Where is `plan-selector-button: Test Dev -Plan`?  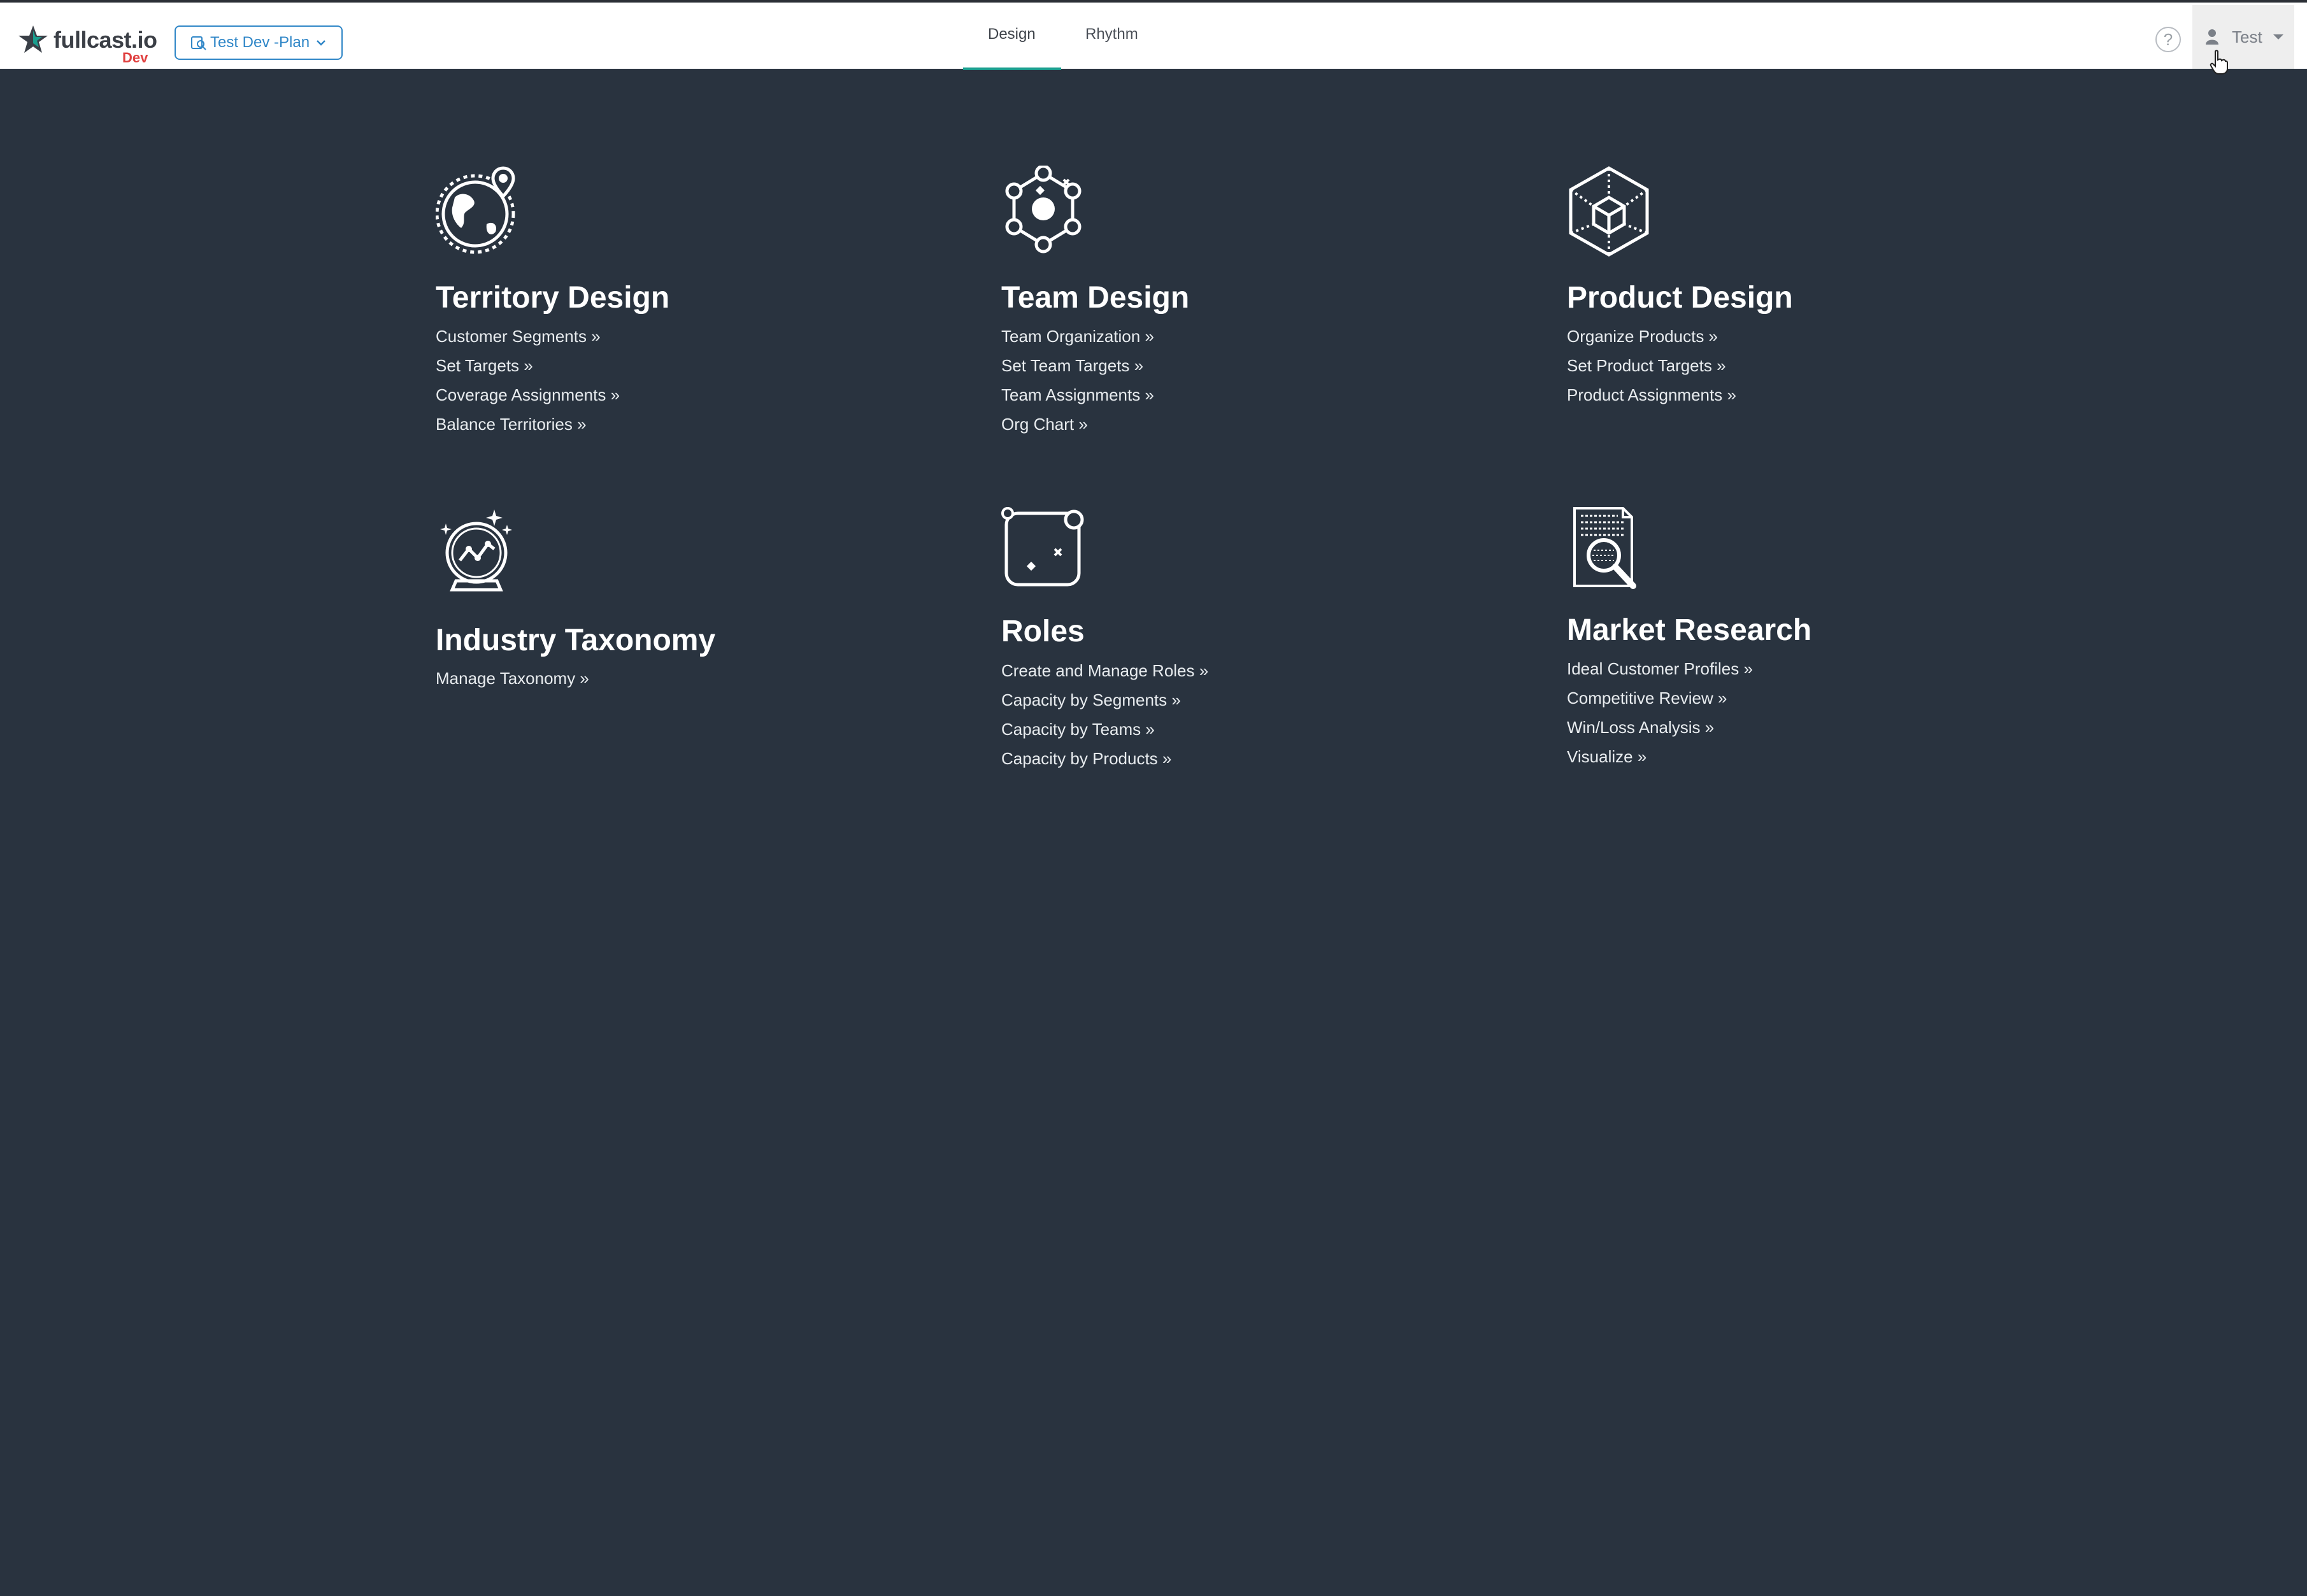 plan-selector-button: Test Dev -Plan is located at coordinates (259, 42).